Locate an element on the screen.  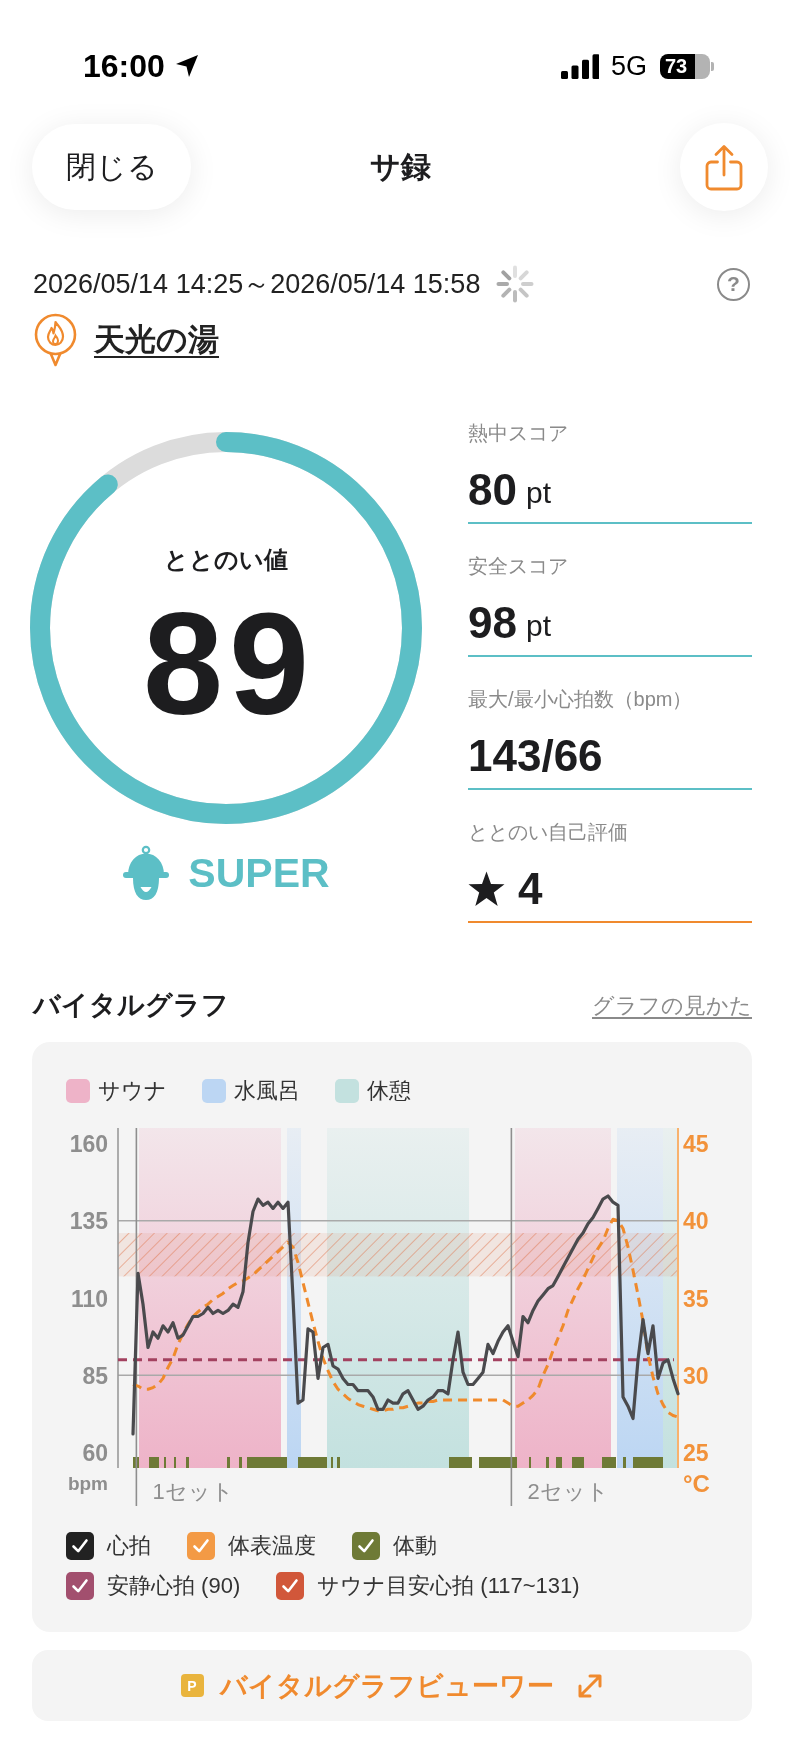
toggle-label: 心拍 is located at coordinates (129, 1546).